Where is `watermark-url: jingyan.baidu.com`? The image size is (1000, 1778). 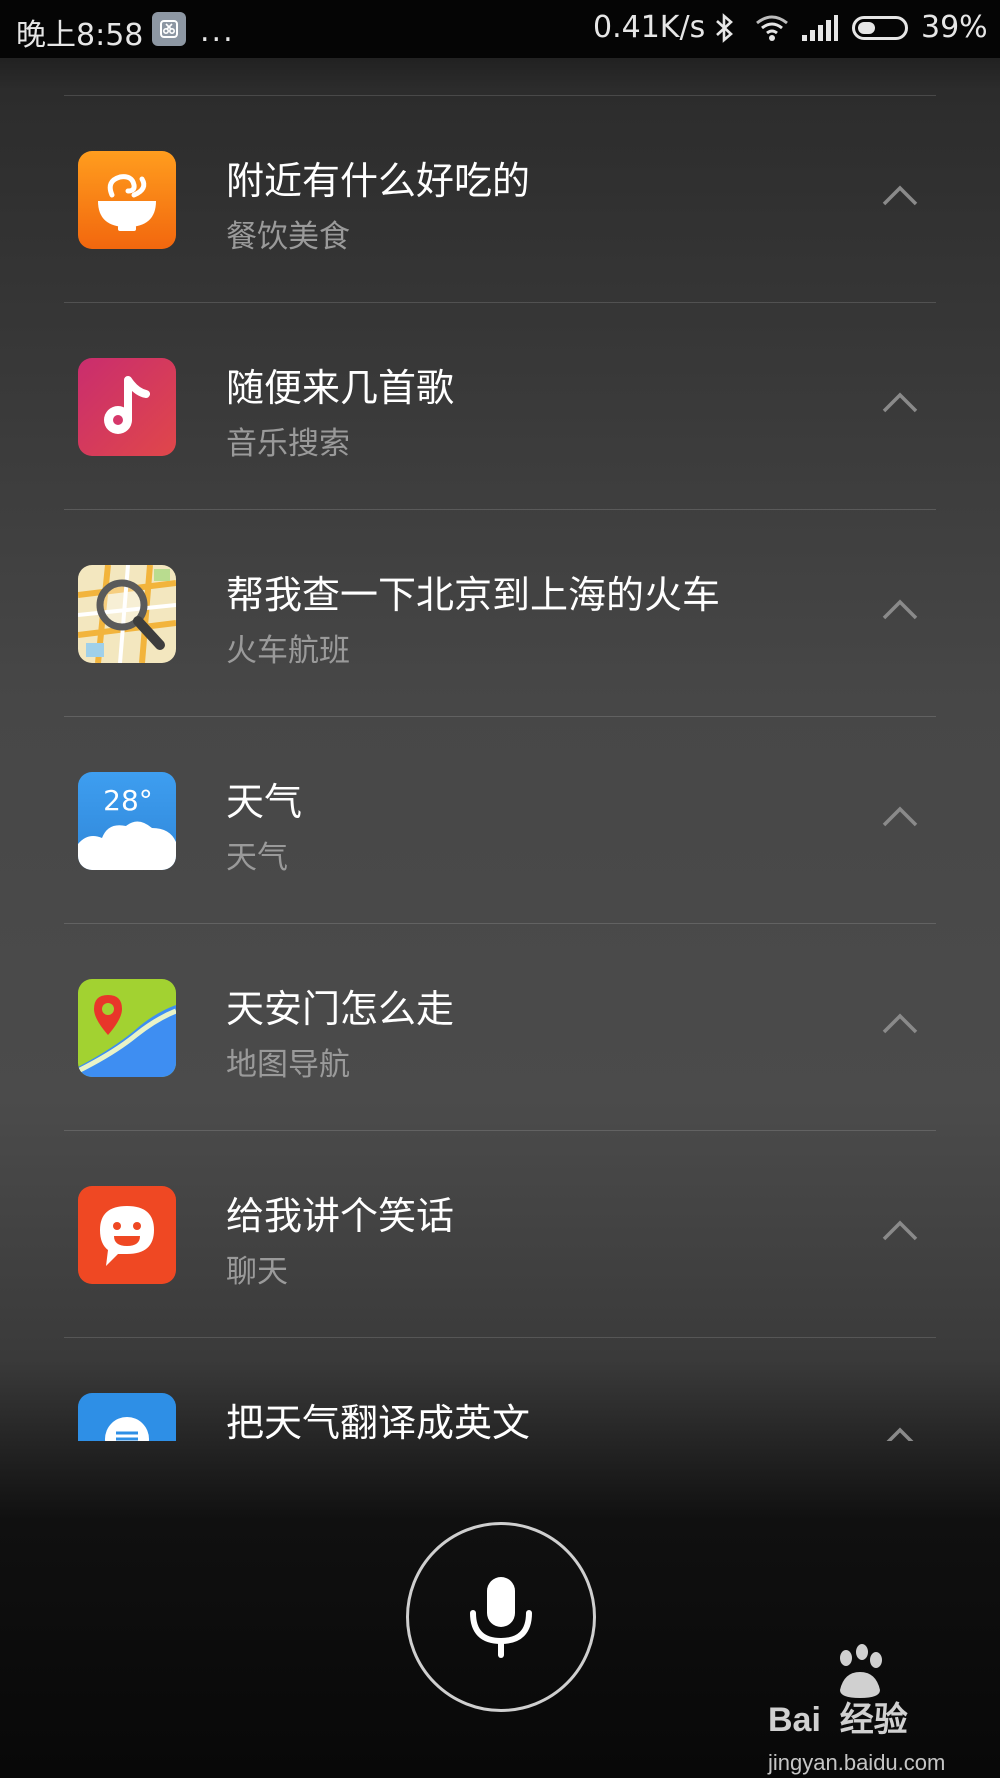
watermark-url: jingyan.baidu.com is located at coordinates (857, 1762).